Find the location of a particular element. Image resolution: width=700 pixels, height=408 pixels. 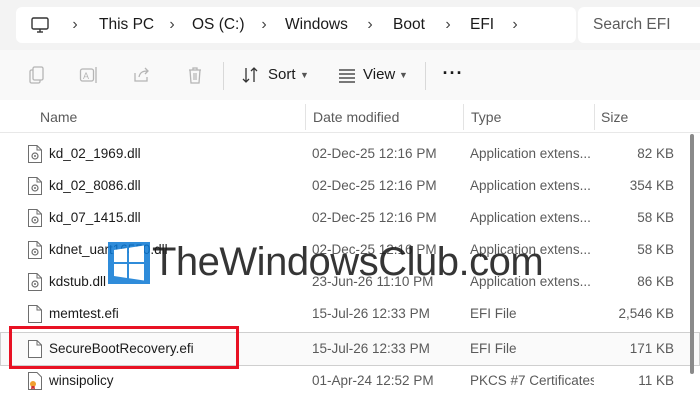

file-name: winsipolicy is located at coordinates (81, 381).